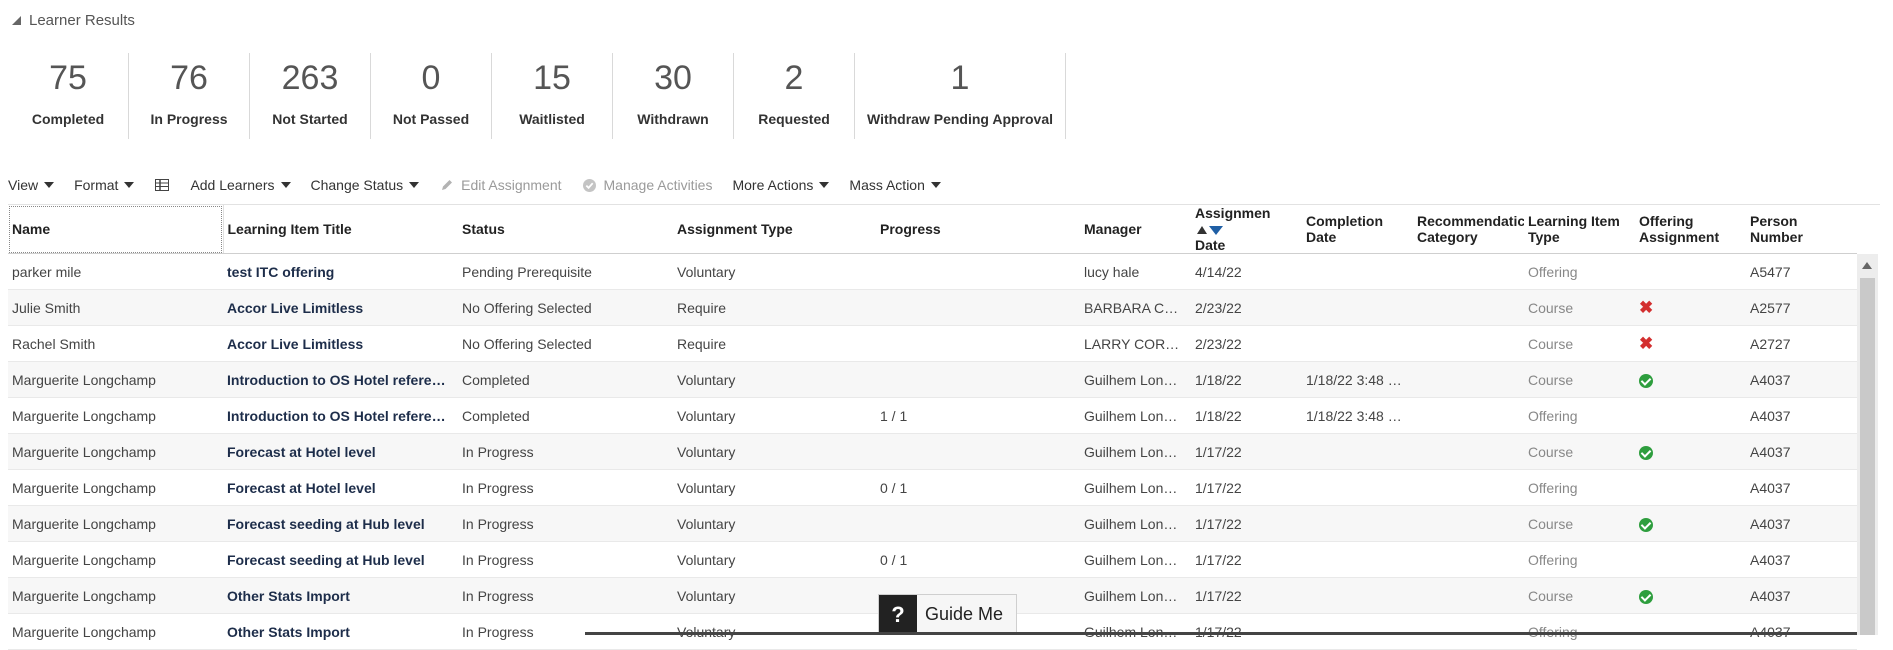 The height and width of the screenshot is (650, 1893). I want to click on metric-not-started: 263 Not Started, so click(310, 96).